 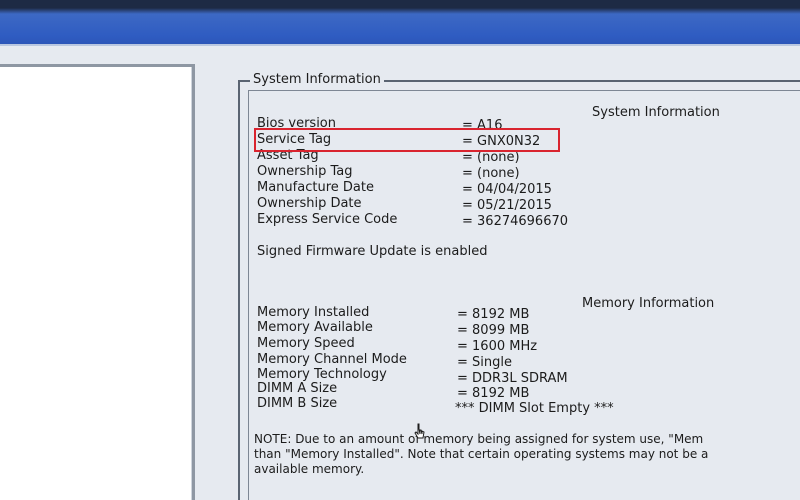 What do you see at coordinates (332, 359) in the screenshot?
I see `memory-channel-mode-label: Memory Channel Mode` at bounding box center [332, 359].